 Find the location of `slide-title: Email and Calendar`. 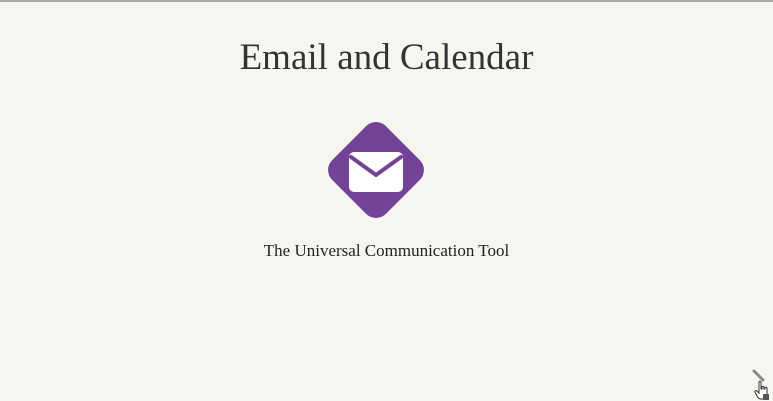

slide-title: Email and Calendar is located at coordinates (386, 57).